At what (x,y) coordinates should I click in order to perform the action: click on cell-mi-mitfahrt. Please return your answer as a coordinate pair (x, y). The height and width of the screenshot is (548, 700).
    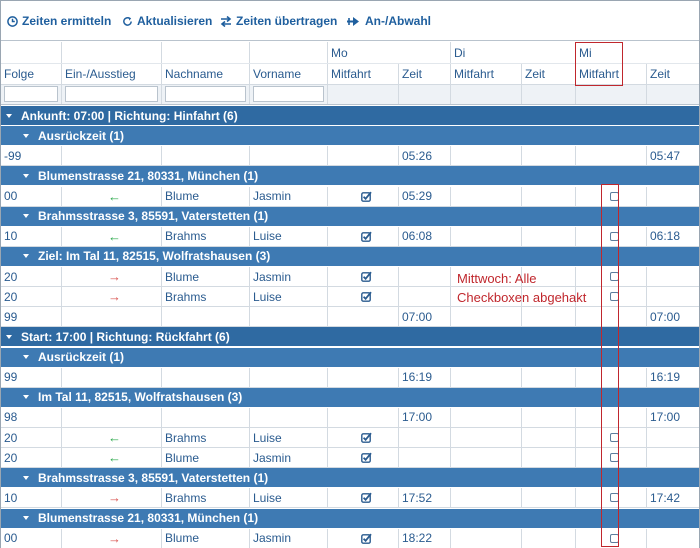
    Looking at the image, I should click on (611, 438).